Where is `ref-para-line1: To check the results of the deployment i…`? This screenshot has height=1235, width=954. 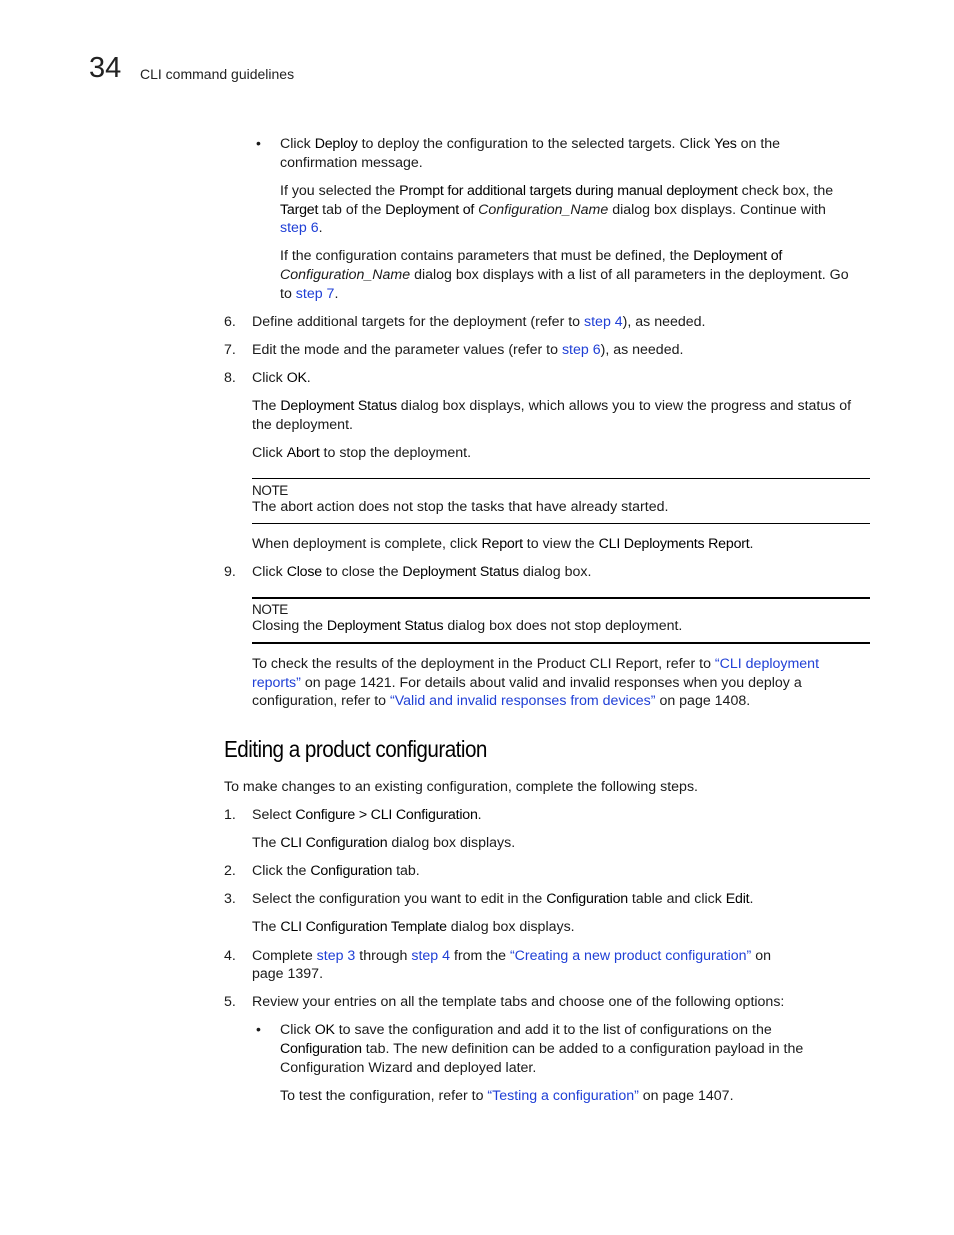 ref-para-line1: To check the results of the deployment i… is located at coordinates (535, 664).